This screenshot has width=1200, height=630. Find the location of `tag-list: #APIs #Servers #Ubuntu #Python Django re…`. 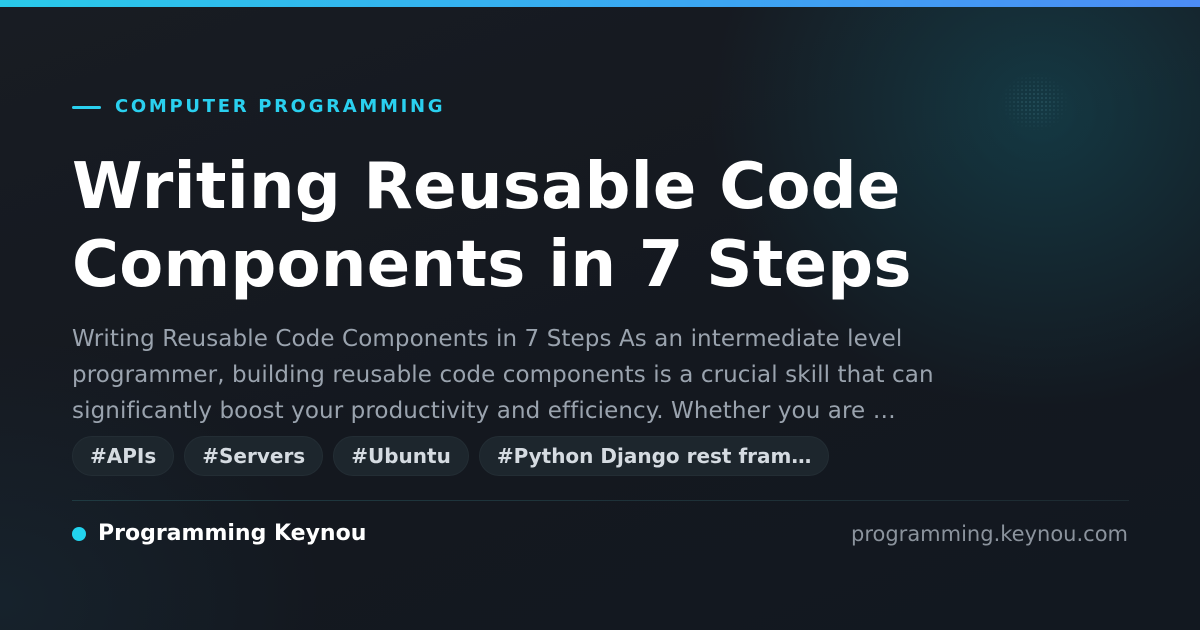

tag-list: #APIs #Servers #Ubuntu #Python Django re… is located at coordinates (451, 456).